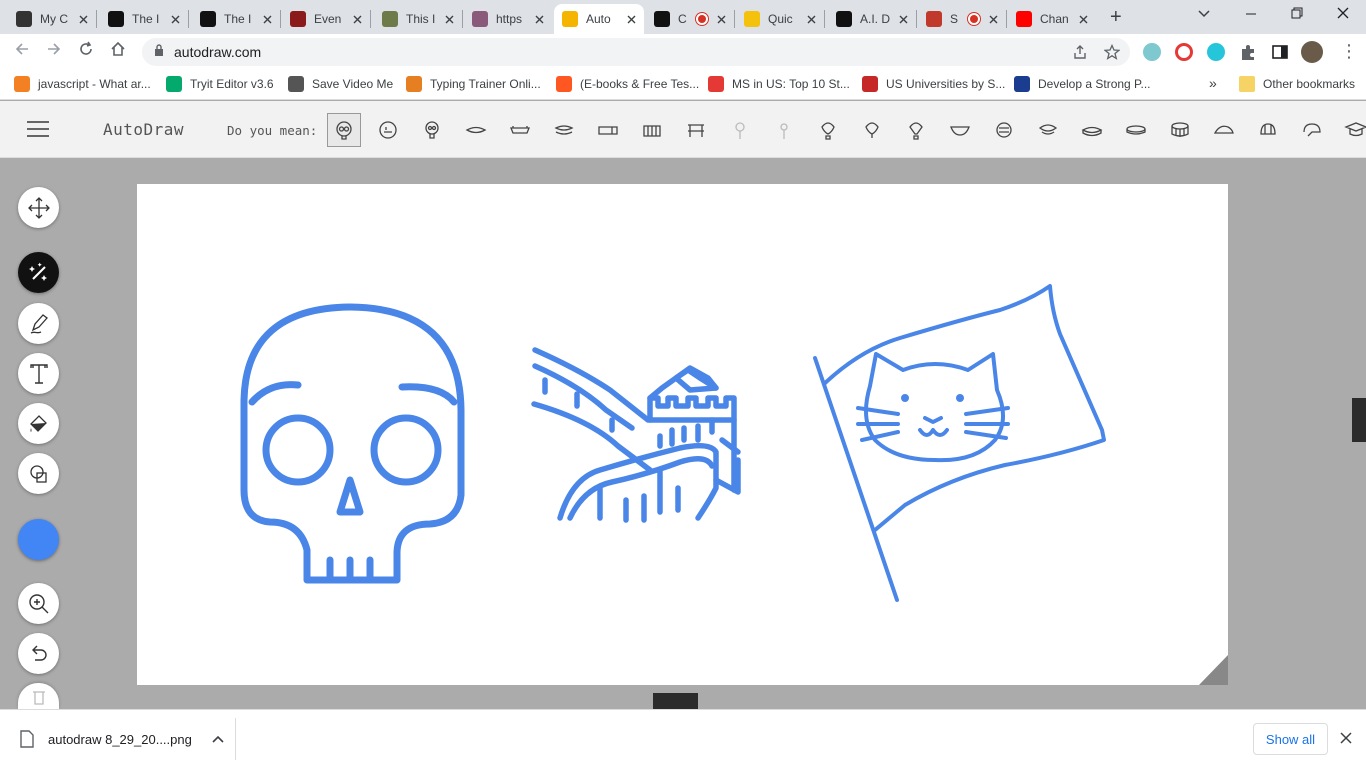 The height and width of the screenshot is (768, 1366). I want to click on helmet-alt-suggestion-icon, so click(1268, 130).